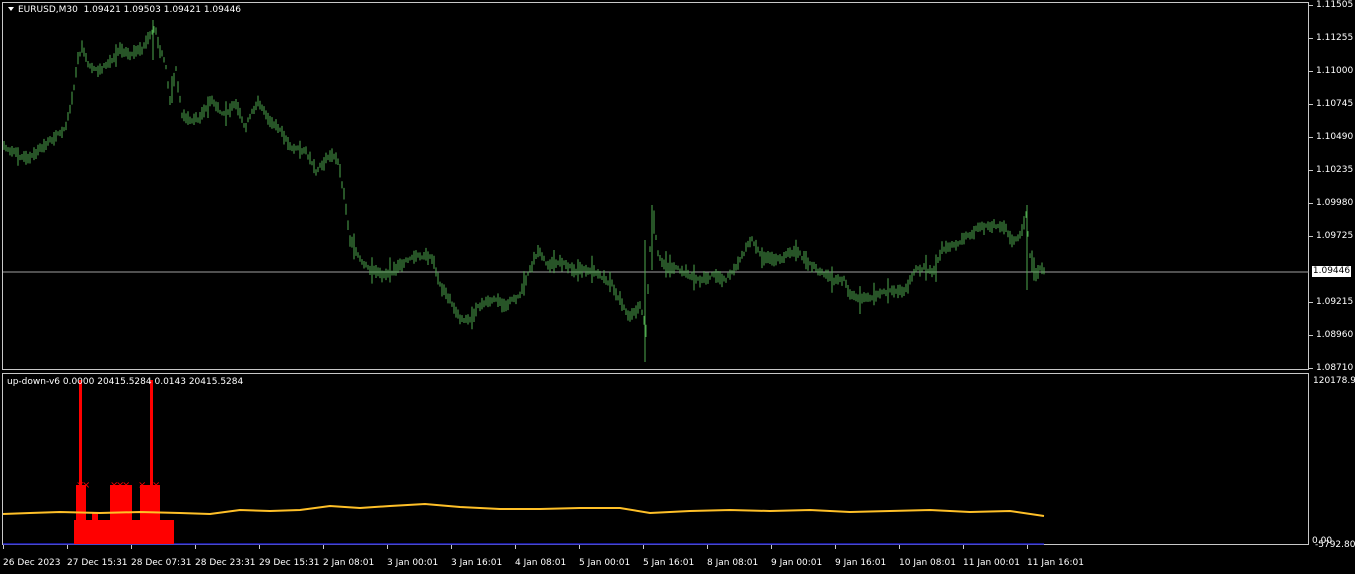 This screenshot has width=1355, height=574. I want to click on time-axis-label: 28 Dec 23:31, so click(225, 563).